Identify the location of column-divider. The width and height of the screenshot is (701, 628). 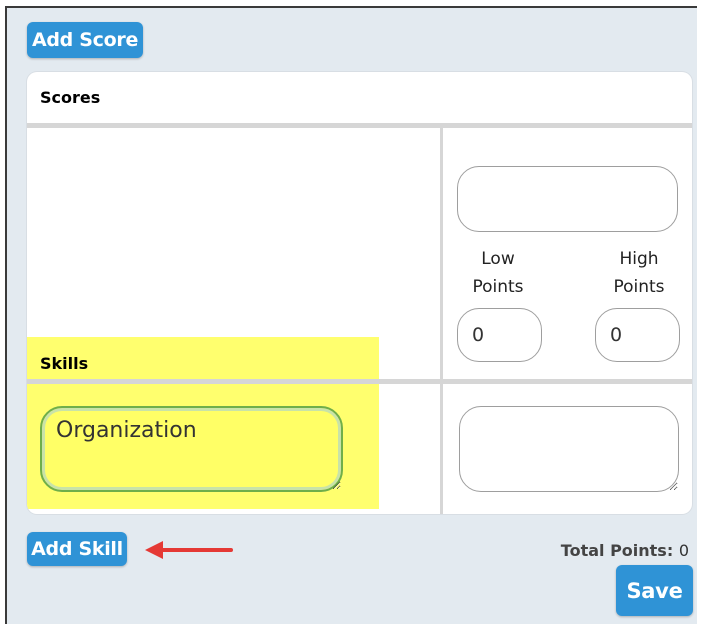
(441, 321).